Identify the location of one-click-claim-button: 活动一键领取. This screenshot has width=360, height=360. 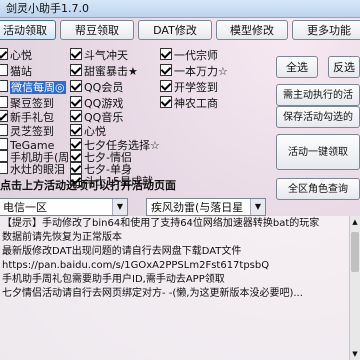
(318, 152).